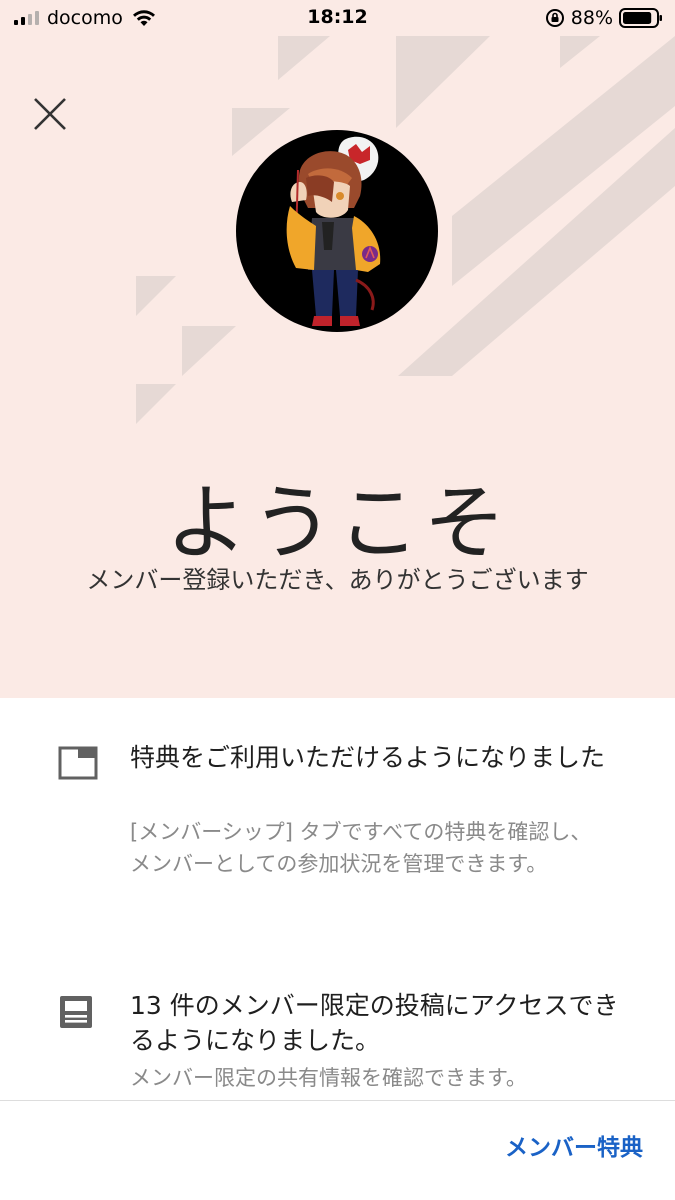 This screenshot has height=1200, width=675. I want to click on benefit-title: 13 件のメンバー限定の投稿にアクセスできるようになりました。, so click(374, 1023).